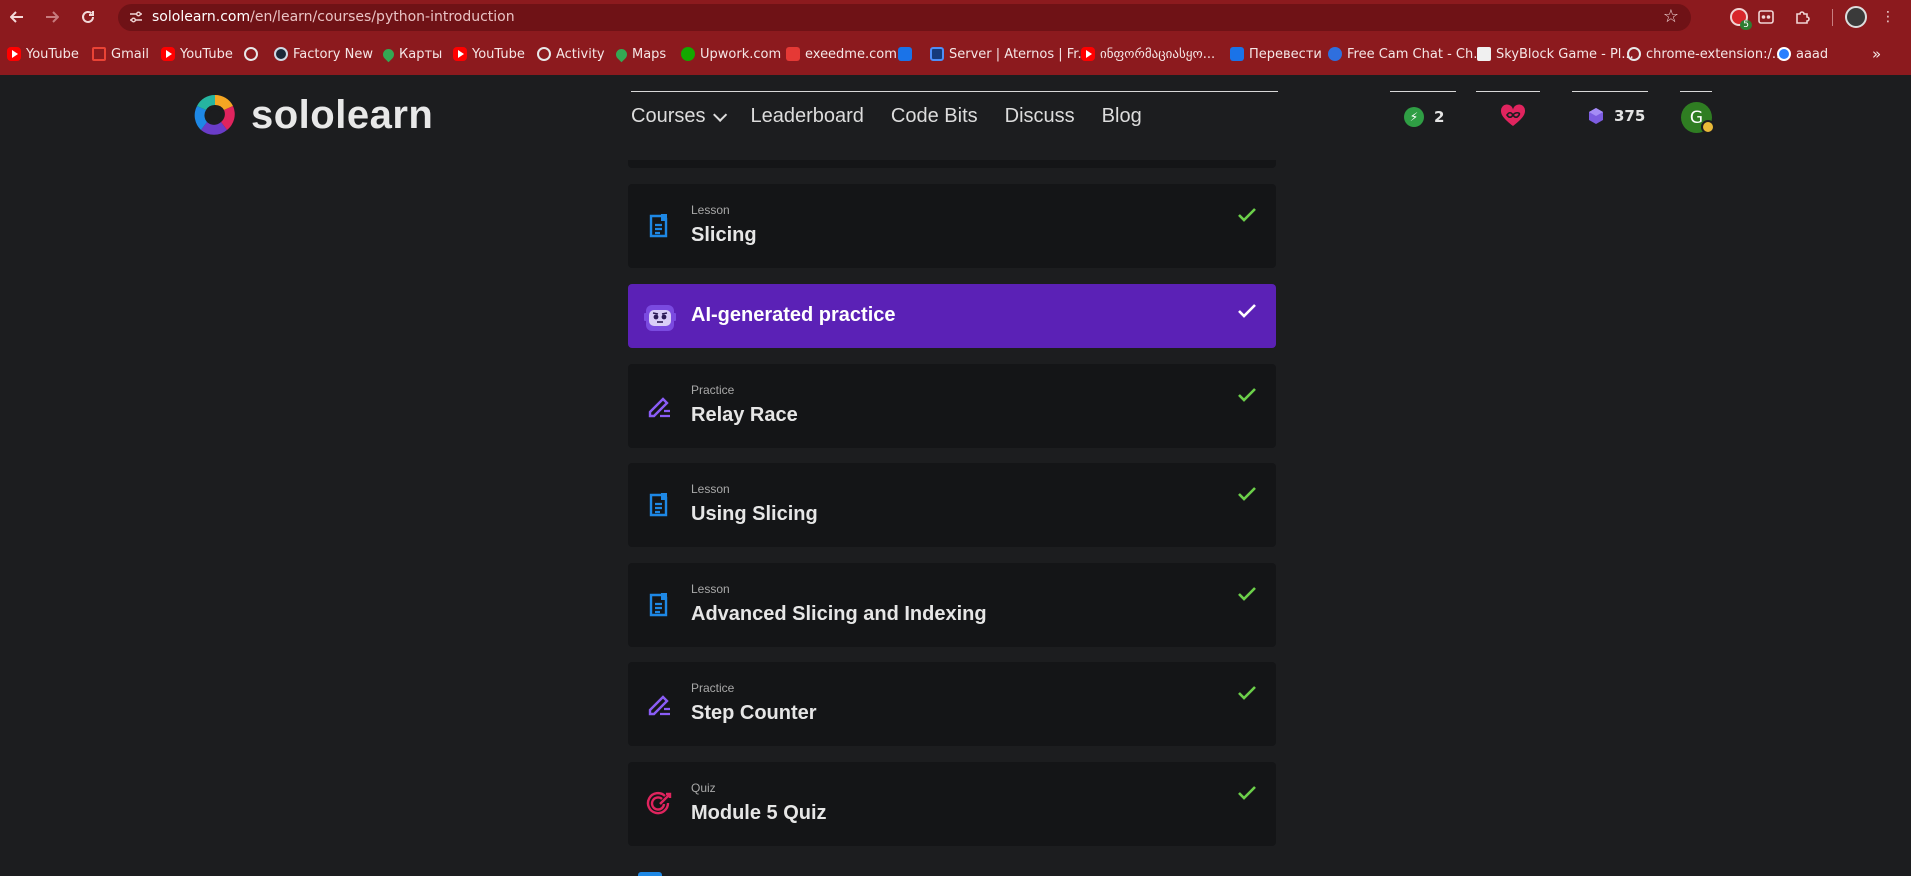  What do you see at coordinates (136, 17) in the screenshot?
I see `site-settings-icon` at bounding box center [136, 17].